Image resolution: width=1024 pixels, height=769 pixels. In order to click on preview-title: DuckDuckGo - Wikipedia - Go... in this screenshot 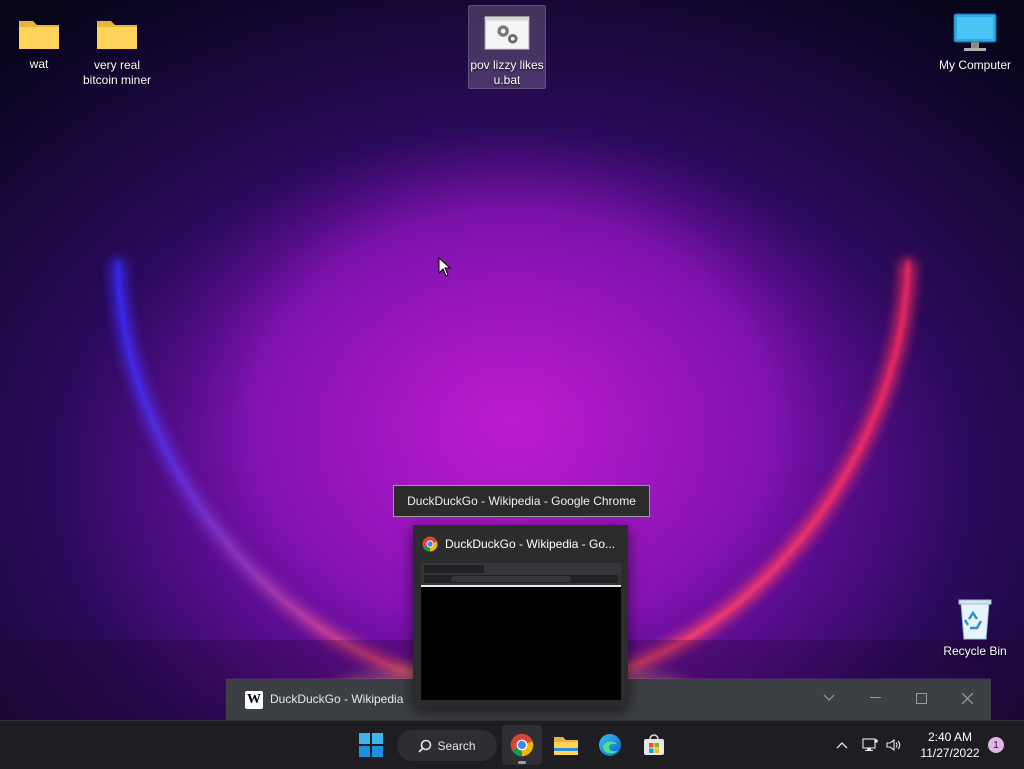, I will do `click(530, 544)`.